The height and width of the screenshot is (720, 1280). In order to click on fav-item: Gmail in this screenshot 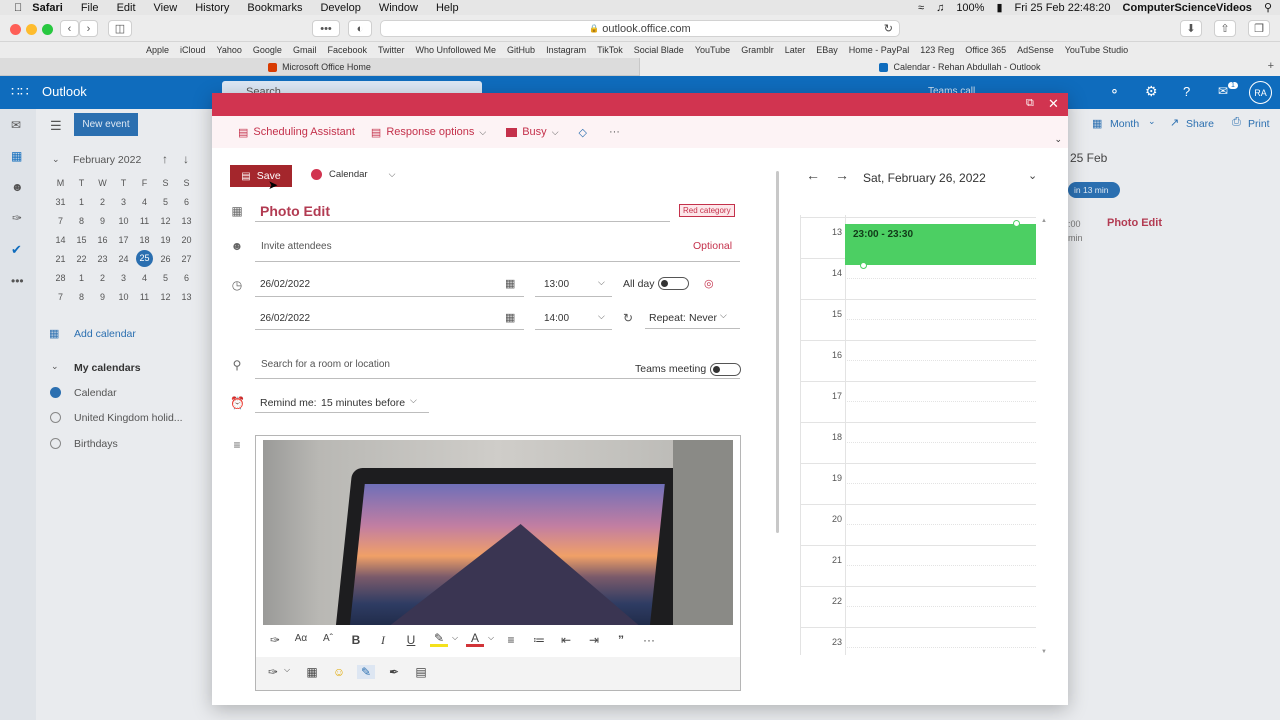, I will do `click(305, 50)`.